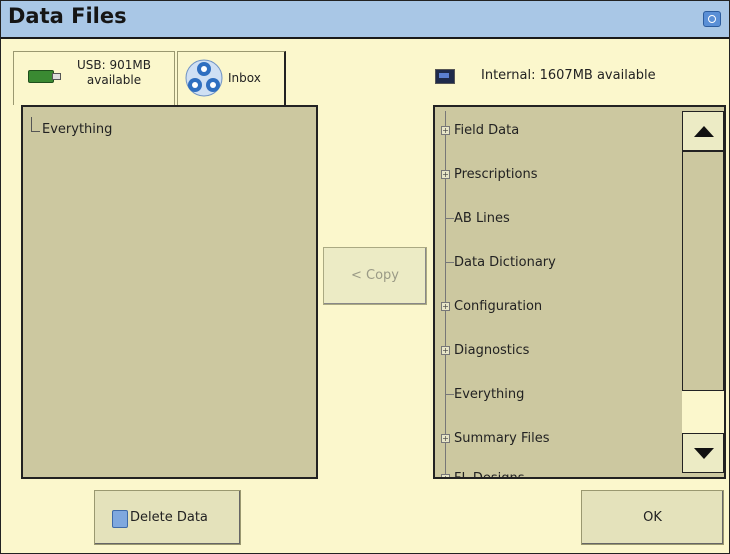 The height and width of the screenshot is (554, 730). I want to click on tree-item-label: Field Data, so click(487, 130).